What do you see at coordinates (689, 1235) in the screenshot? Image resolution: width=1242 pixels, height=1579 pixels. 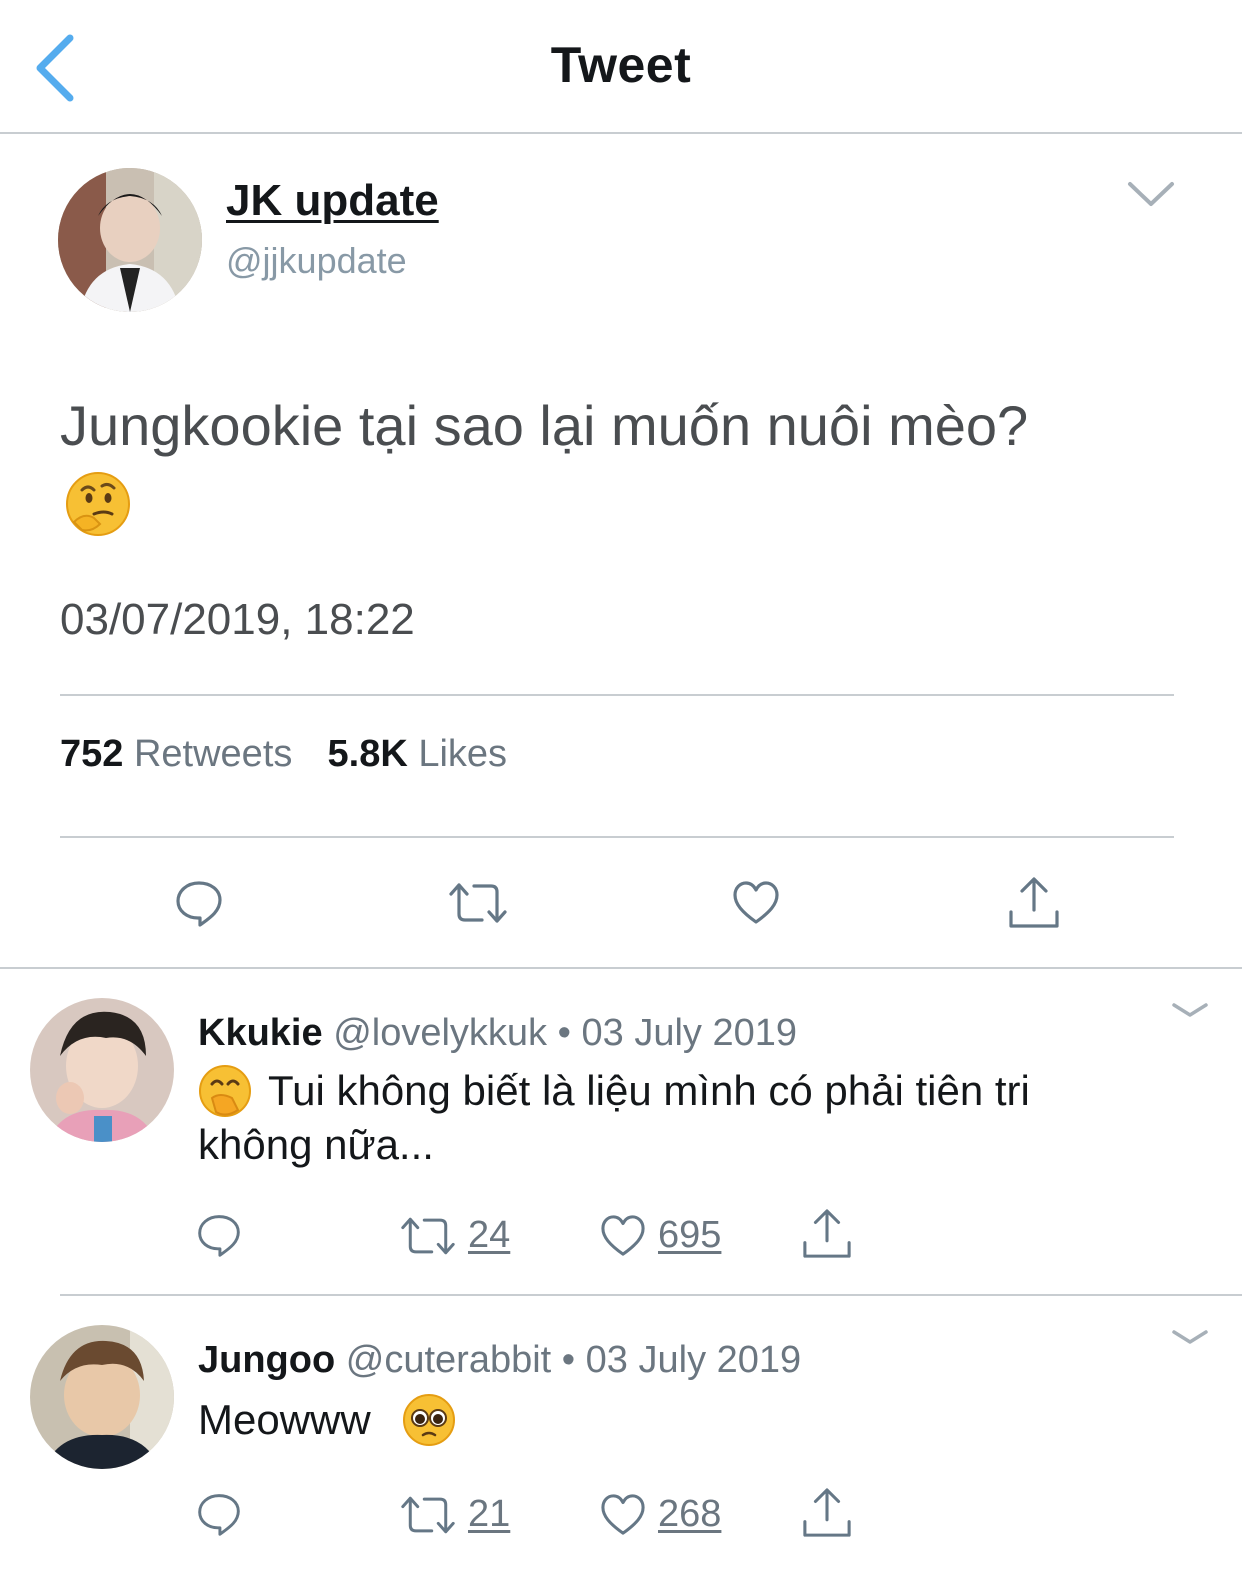 I see `reply-like-count: 695` at bounding box center [689, 1235].